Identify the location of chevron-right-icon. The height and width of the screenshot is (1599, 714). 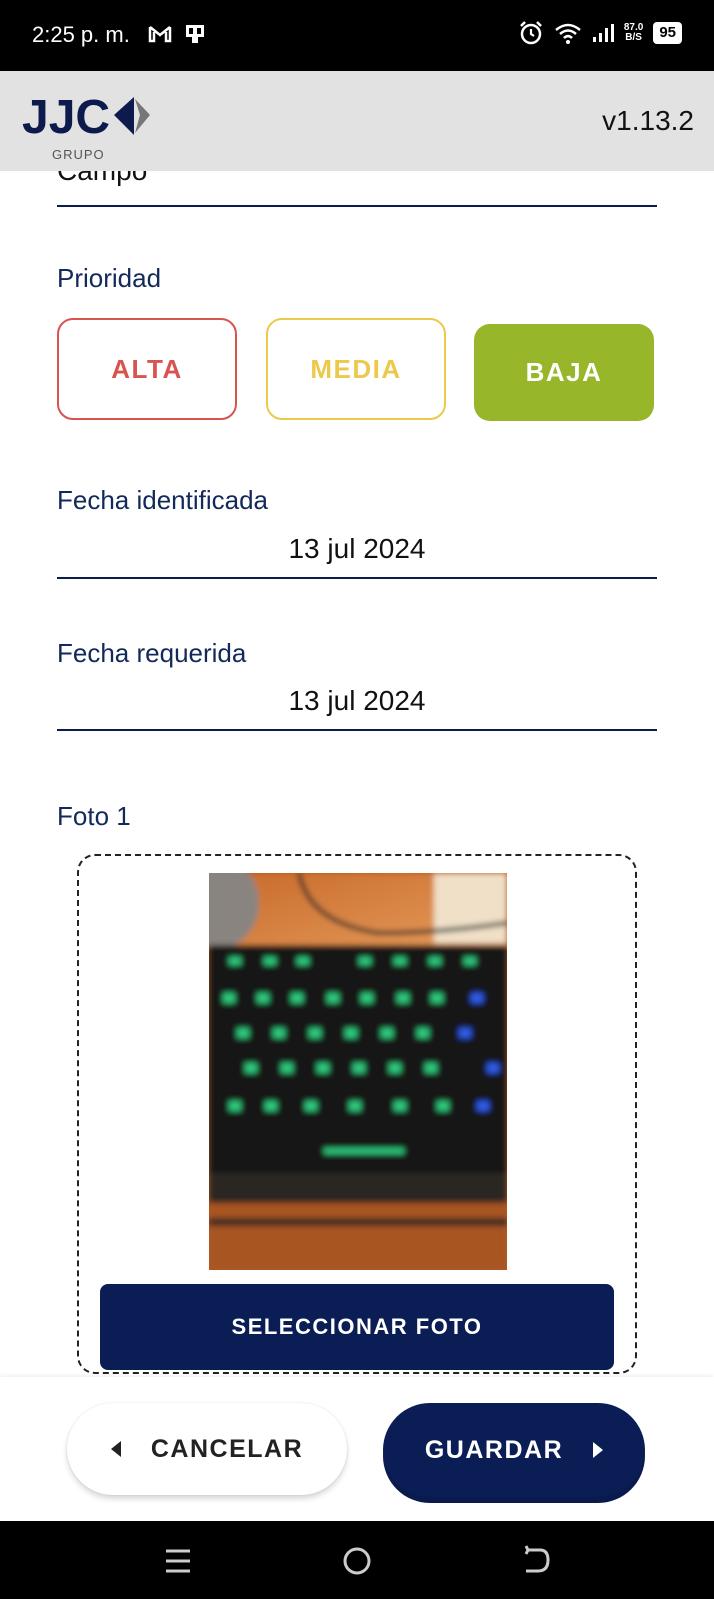
(598, 1450).